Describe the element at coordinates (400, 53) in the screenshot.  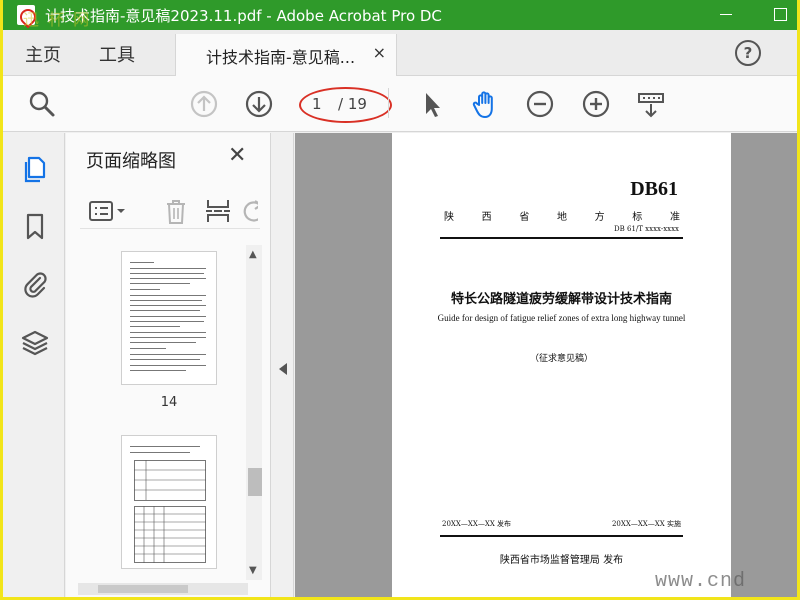
I see `tab-bar: 主页 工具 计技术指南-意见稿... × ?` at that location.